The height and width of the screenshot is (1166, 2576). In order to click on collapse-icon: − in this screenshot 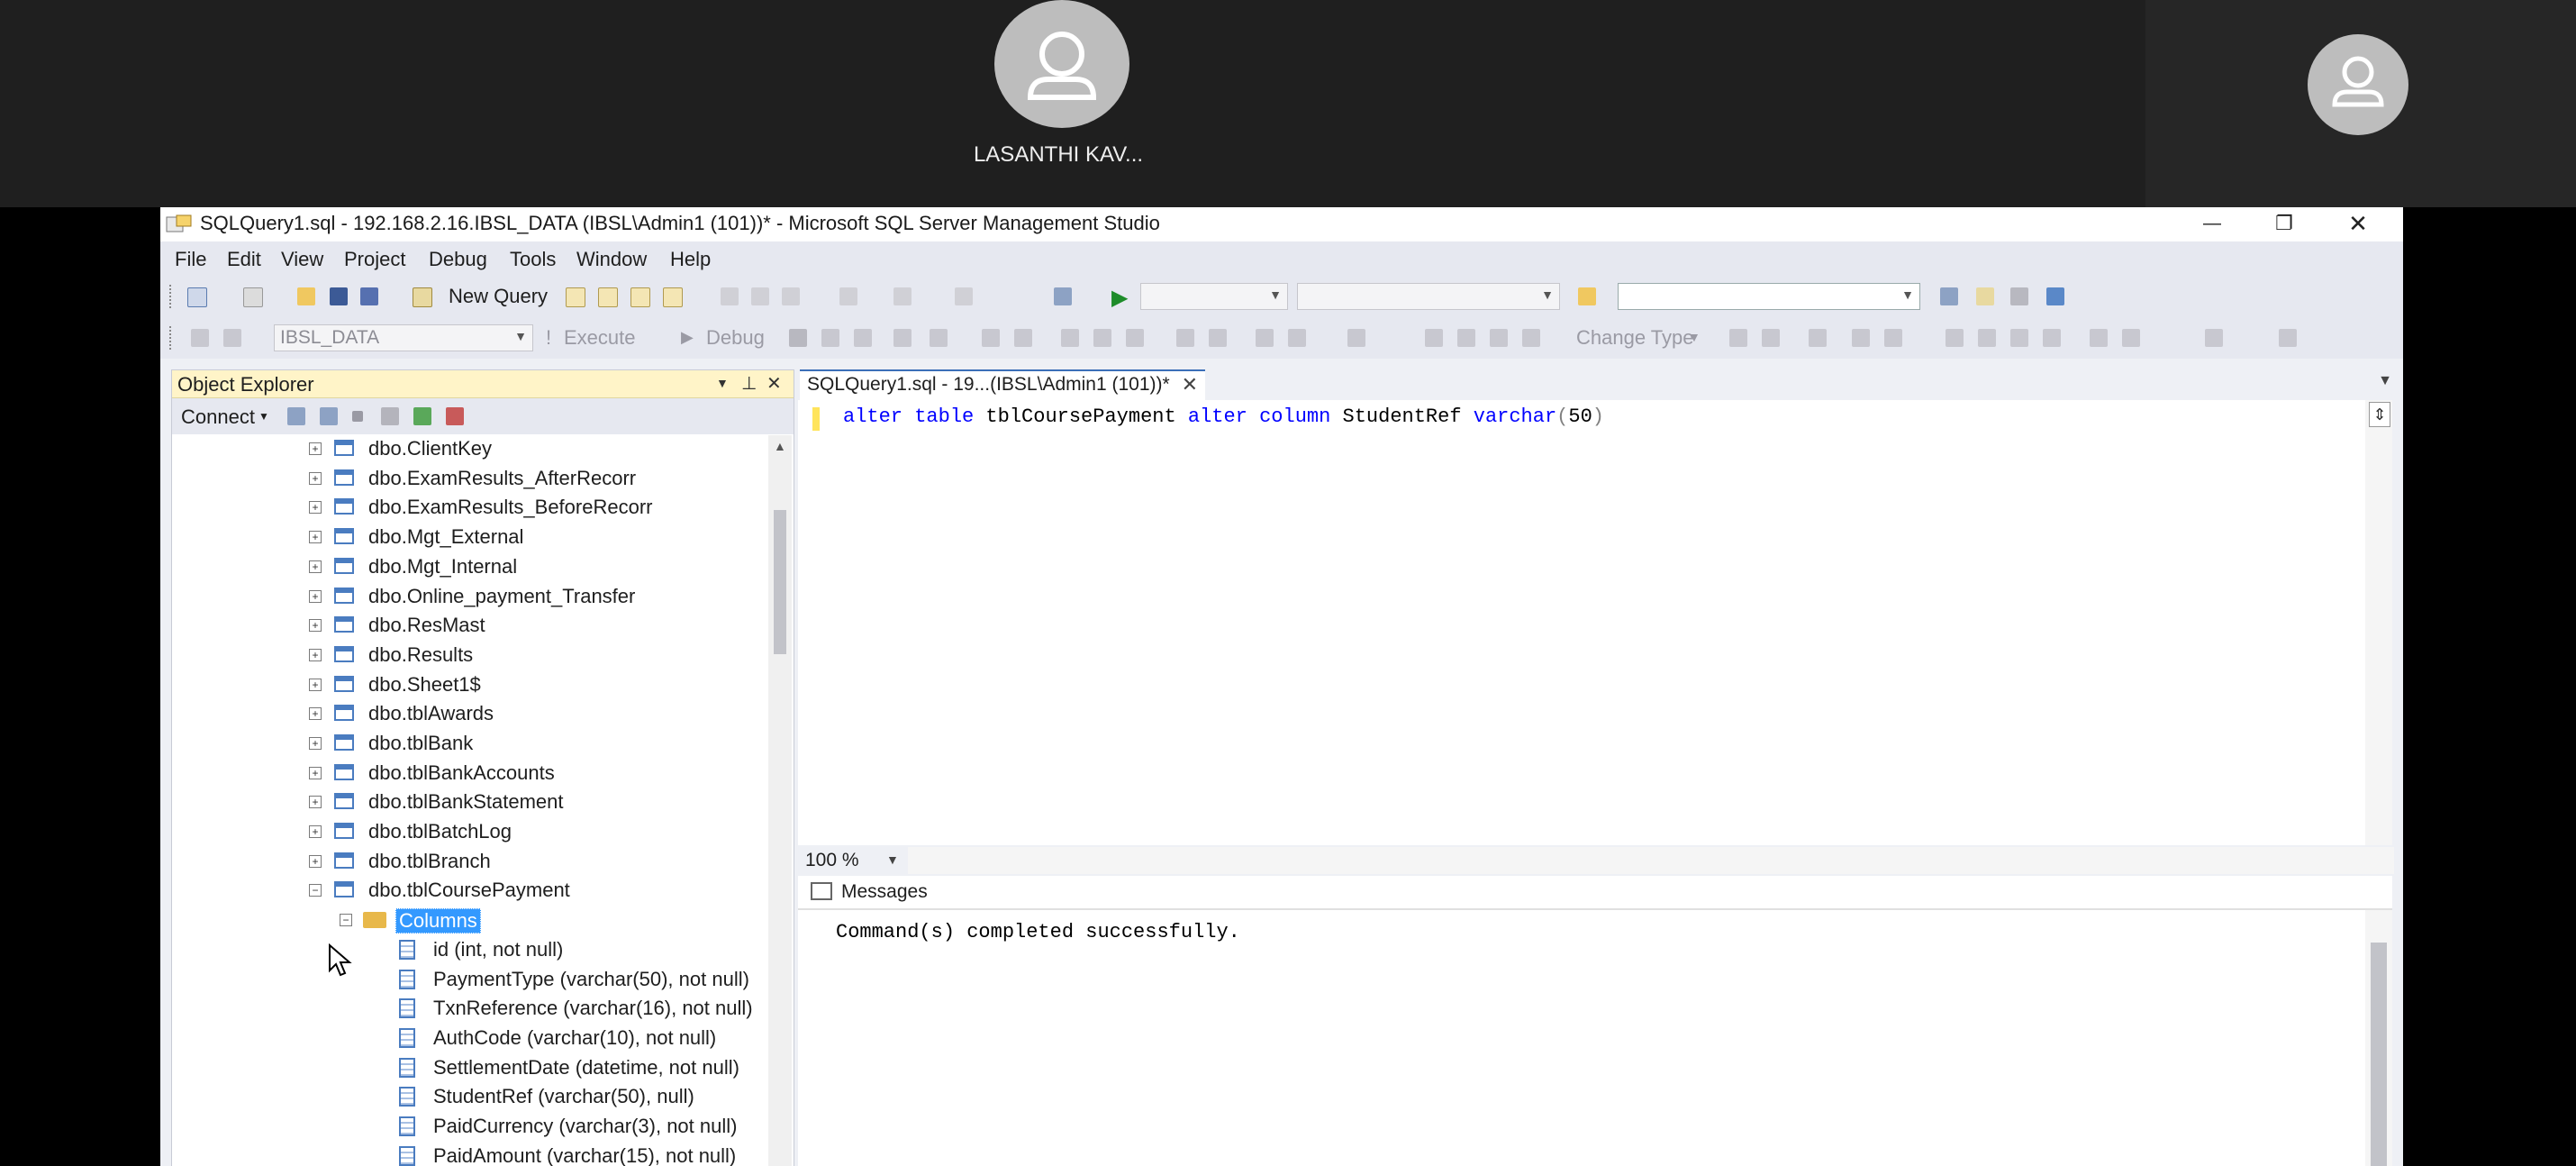, I will do `click(346, 920)`.